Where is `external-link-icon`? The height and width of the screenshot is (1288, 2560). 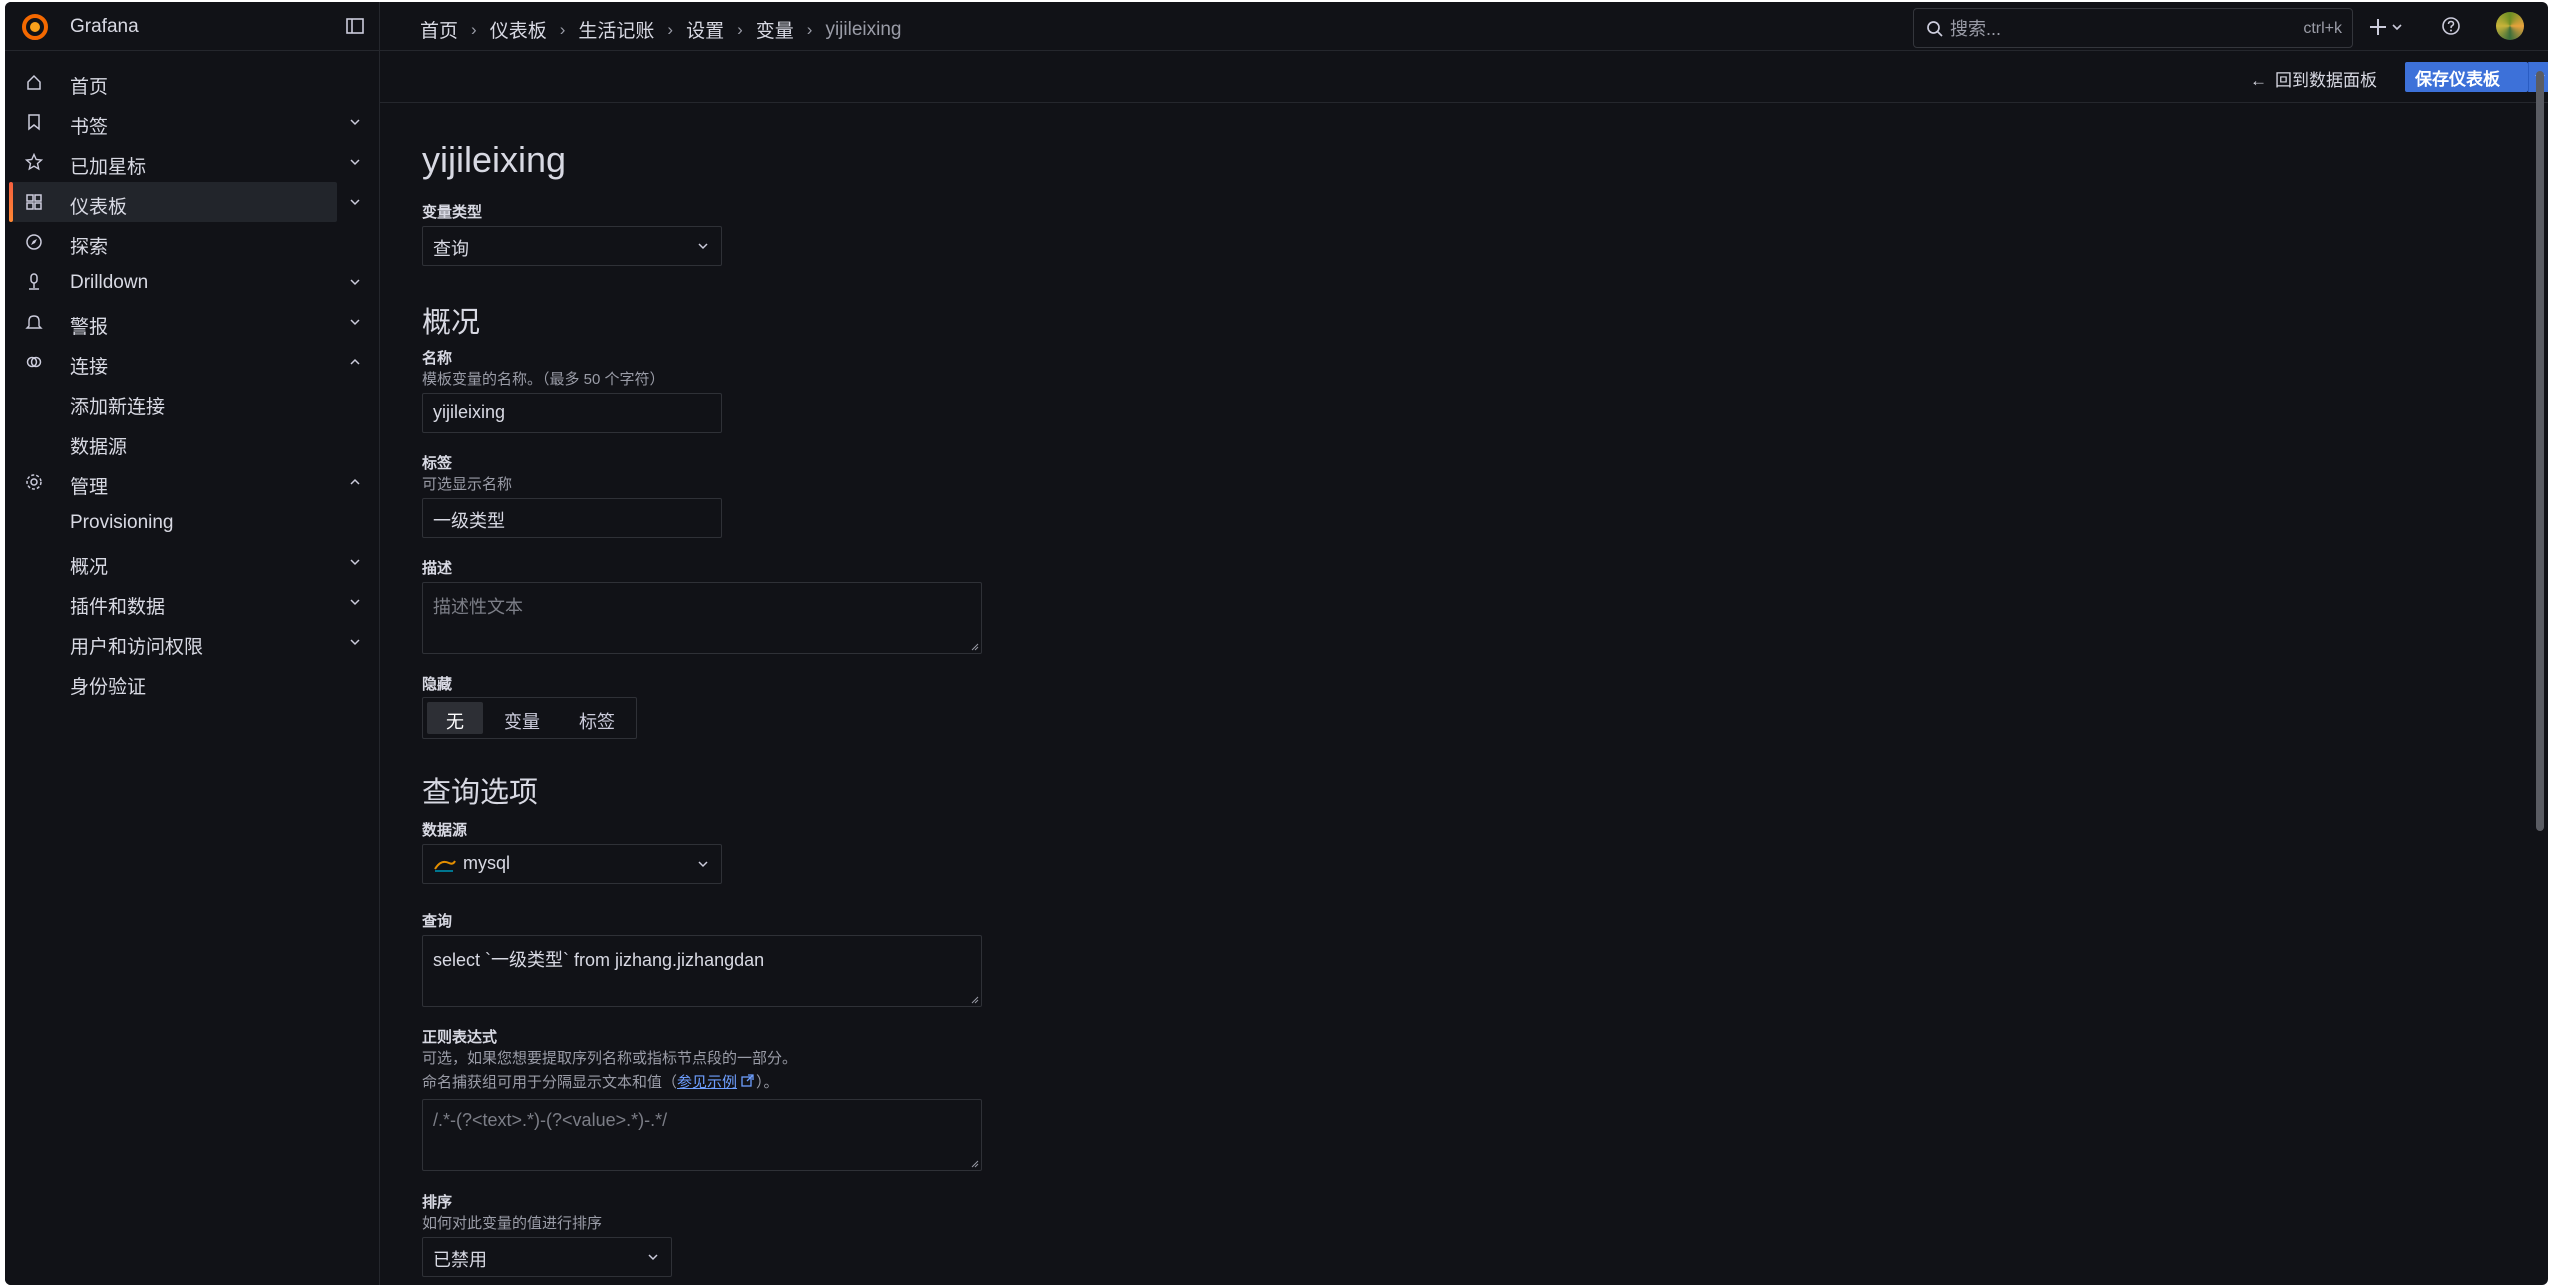
external-link-icon is located at coordinates (747, 1080).